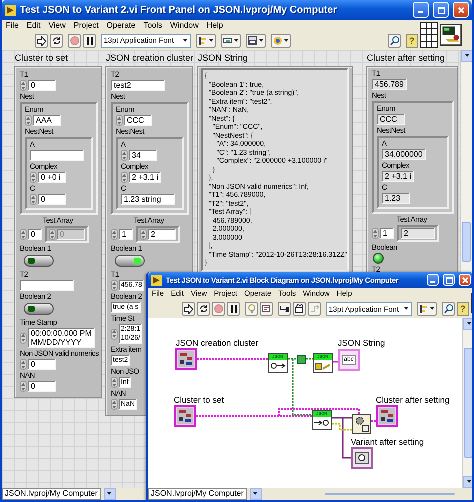  I want to click on numeric-field: 34, so click(143, 155).